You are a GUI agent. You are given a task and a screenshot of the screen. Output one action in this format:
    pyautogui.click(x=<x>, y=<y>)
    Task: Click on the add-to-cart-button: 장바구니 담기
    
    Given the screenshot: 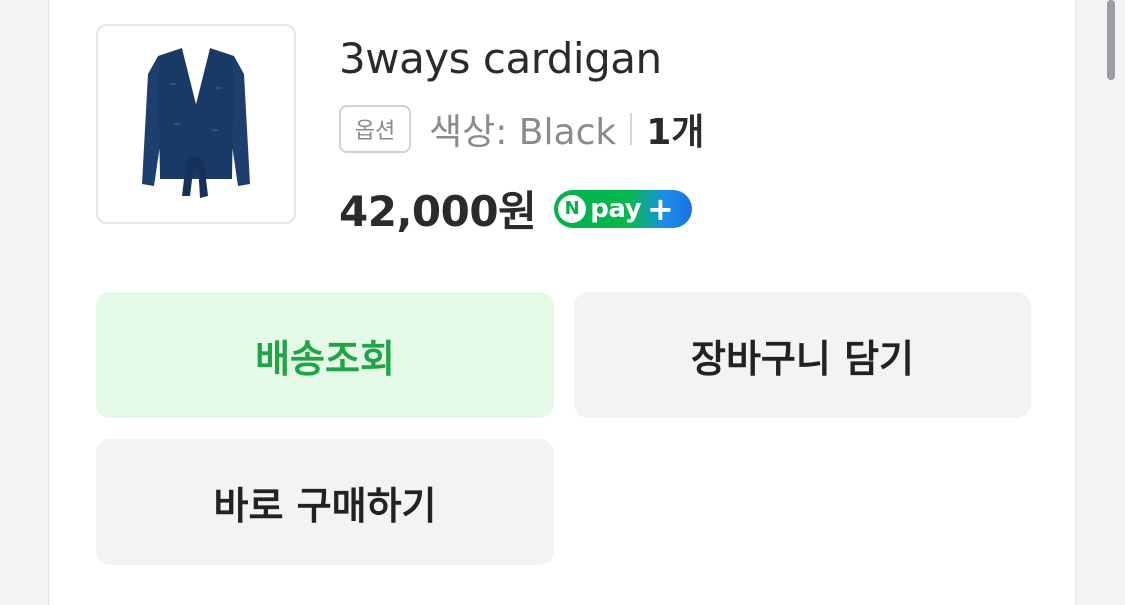 What is the action you would take?
    pyautogui.click(x=802, y=355)
    